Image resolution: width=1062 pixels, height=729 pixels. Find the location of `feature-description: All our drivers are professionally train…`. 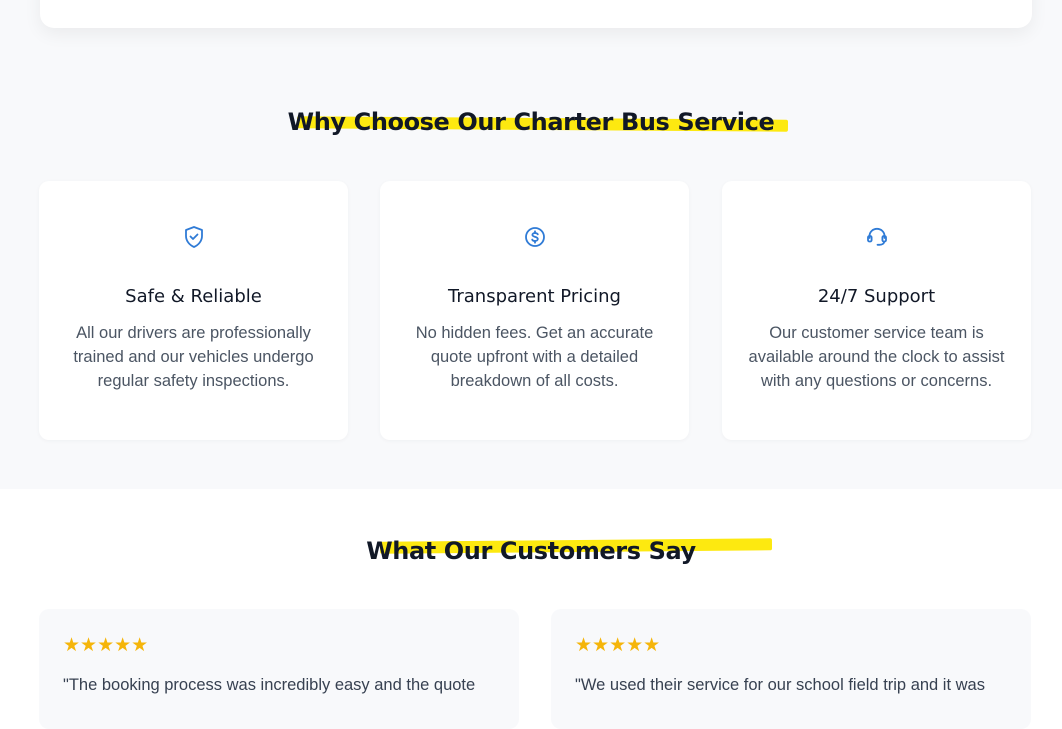

feature-description: All our drivers are professionally train… is located at coordinates (193, 357).